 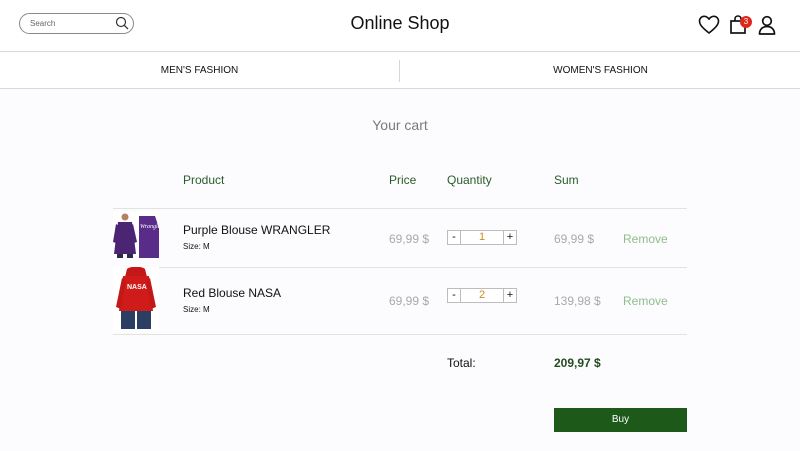 I want to click on category-nav: MEN'S FASHION WOMEN'S FASHION, so click(x=400, y=71).